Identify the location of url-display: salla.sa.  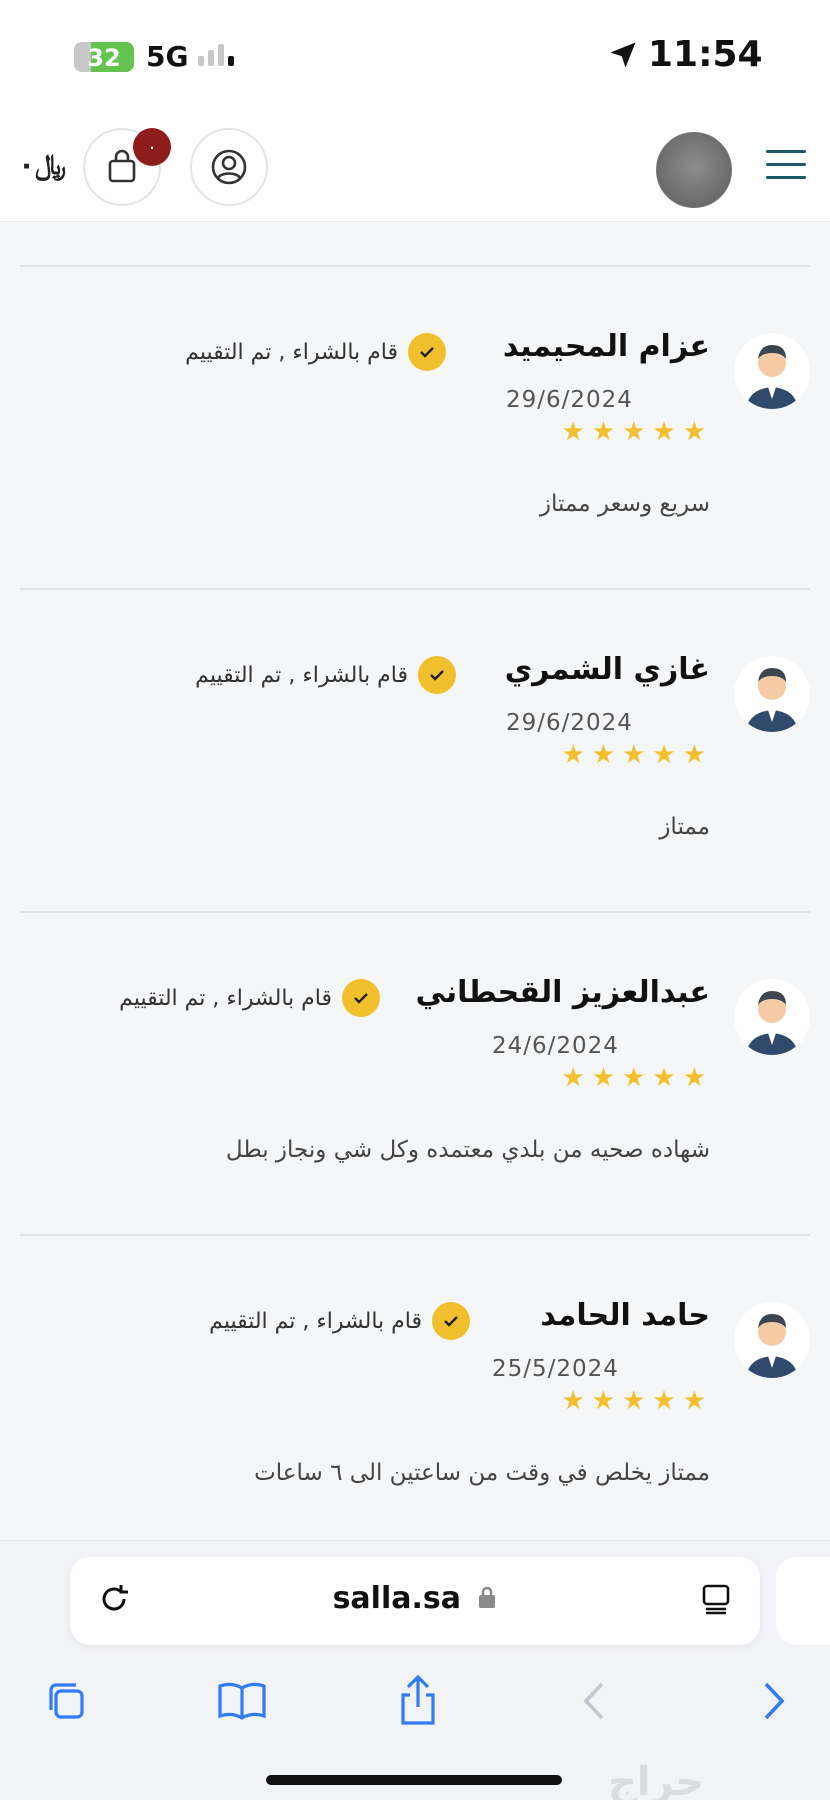
(415, 1599).